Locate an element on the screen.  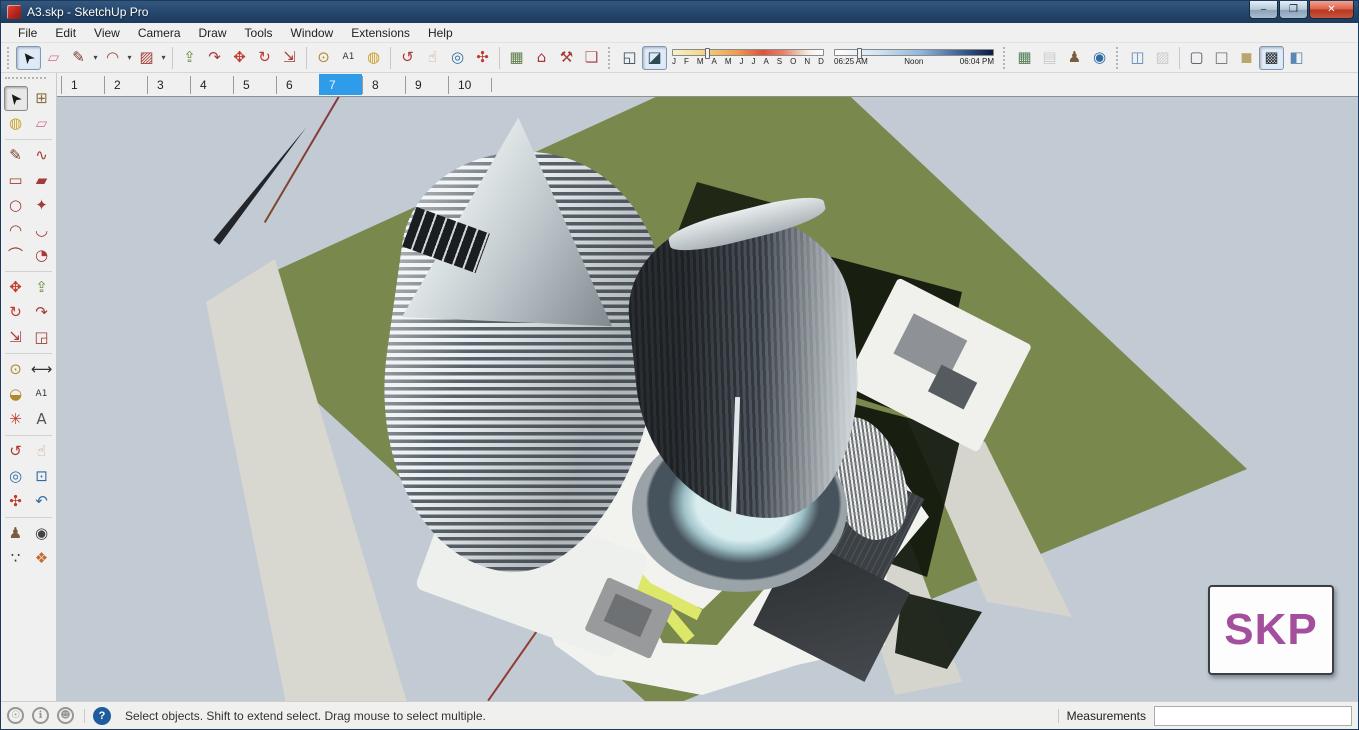
rectangle-tool: ▭ is located at coordinates (16, 180).